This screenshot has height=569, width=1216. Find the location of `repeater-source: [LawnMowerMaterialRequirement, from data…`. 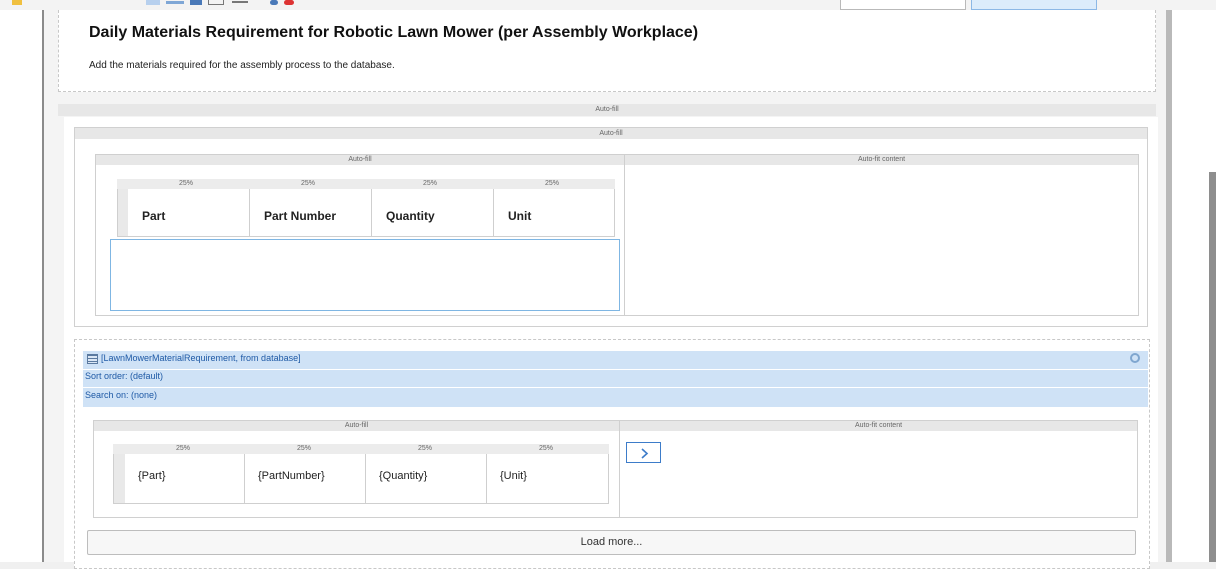

repeater-source: [LawnMowerMaterialRequirement, from data… is located at coordinates (201, 358).